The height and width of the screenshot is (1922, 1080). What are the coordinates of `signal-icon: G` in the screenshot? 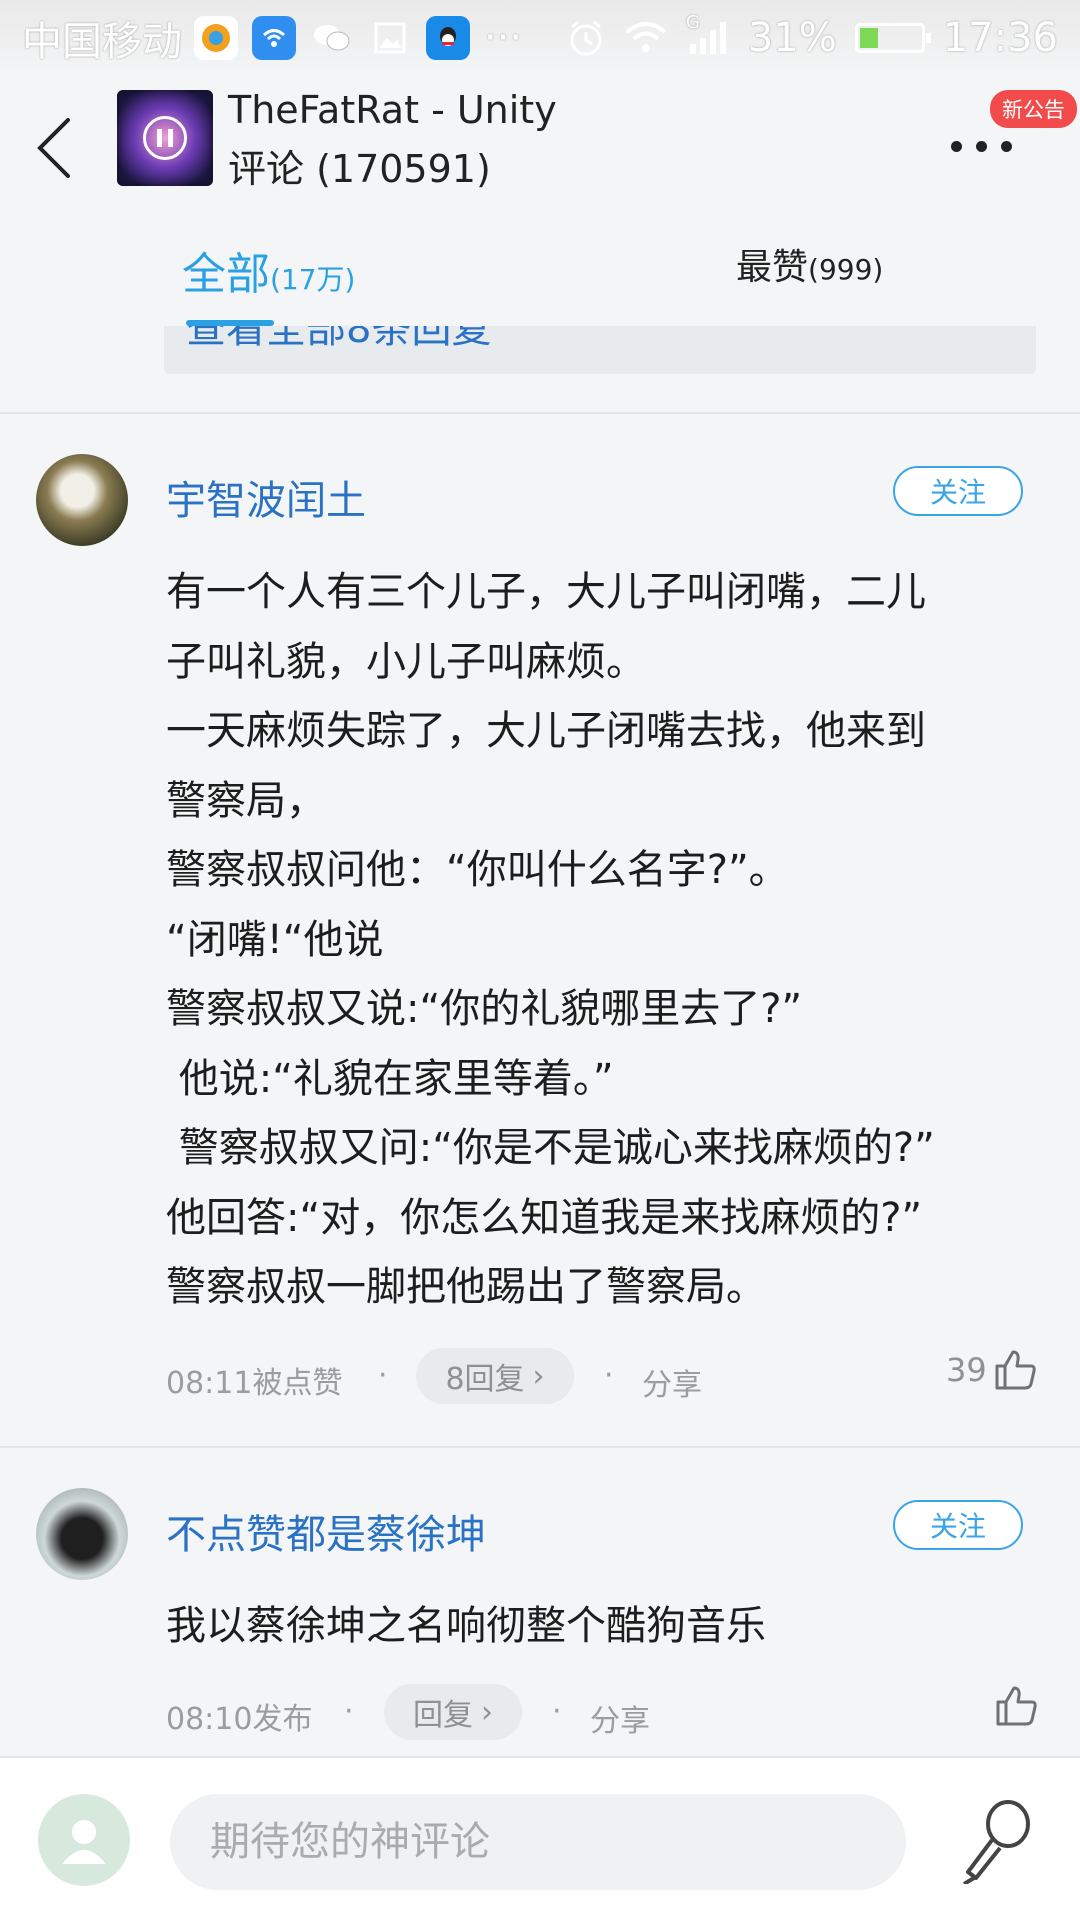 It's located at (708, 34).